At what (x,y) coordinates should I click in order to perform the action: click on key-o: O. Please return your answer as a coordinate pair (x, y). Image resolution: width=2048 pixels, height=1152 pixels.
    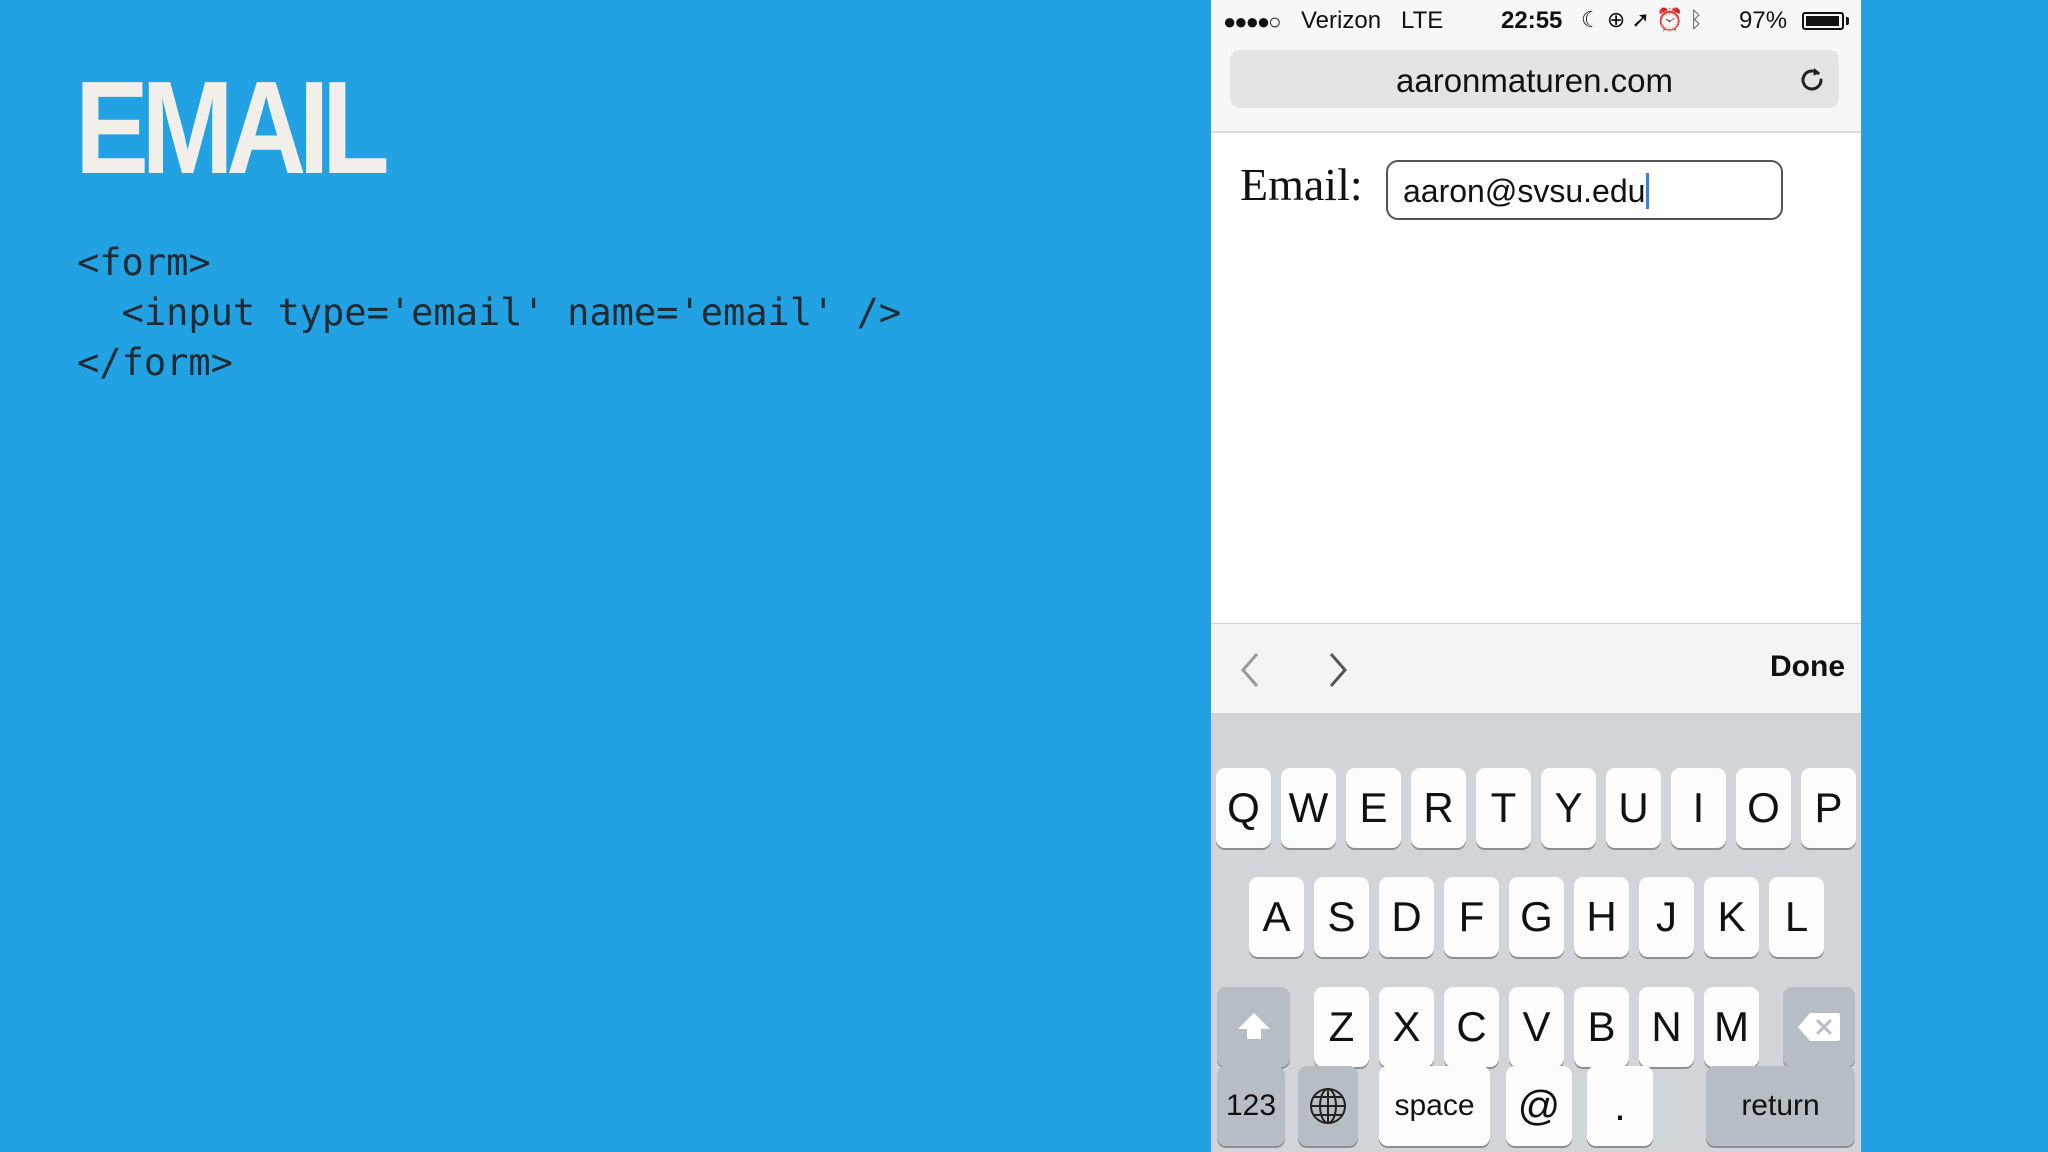
    Looking at the image, I should click on (1763, 808).